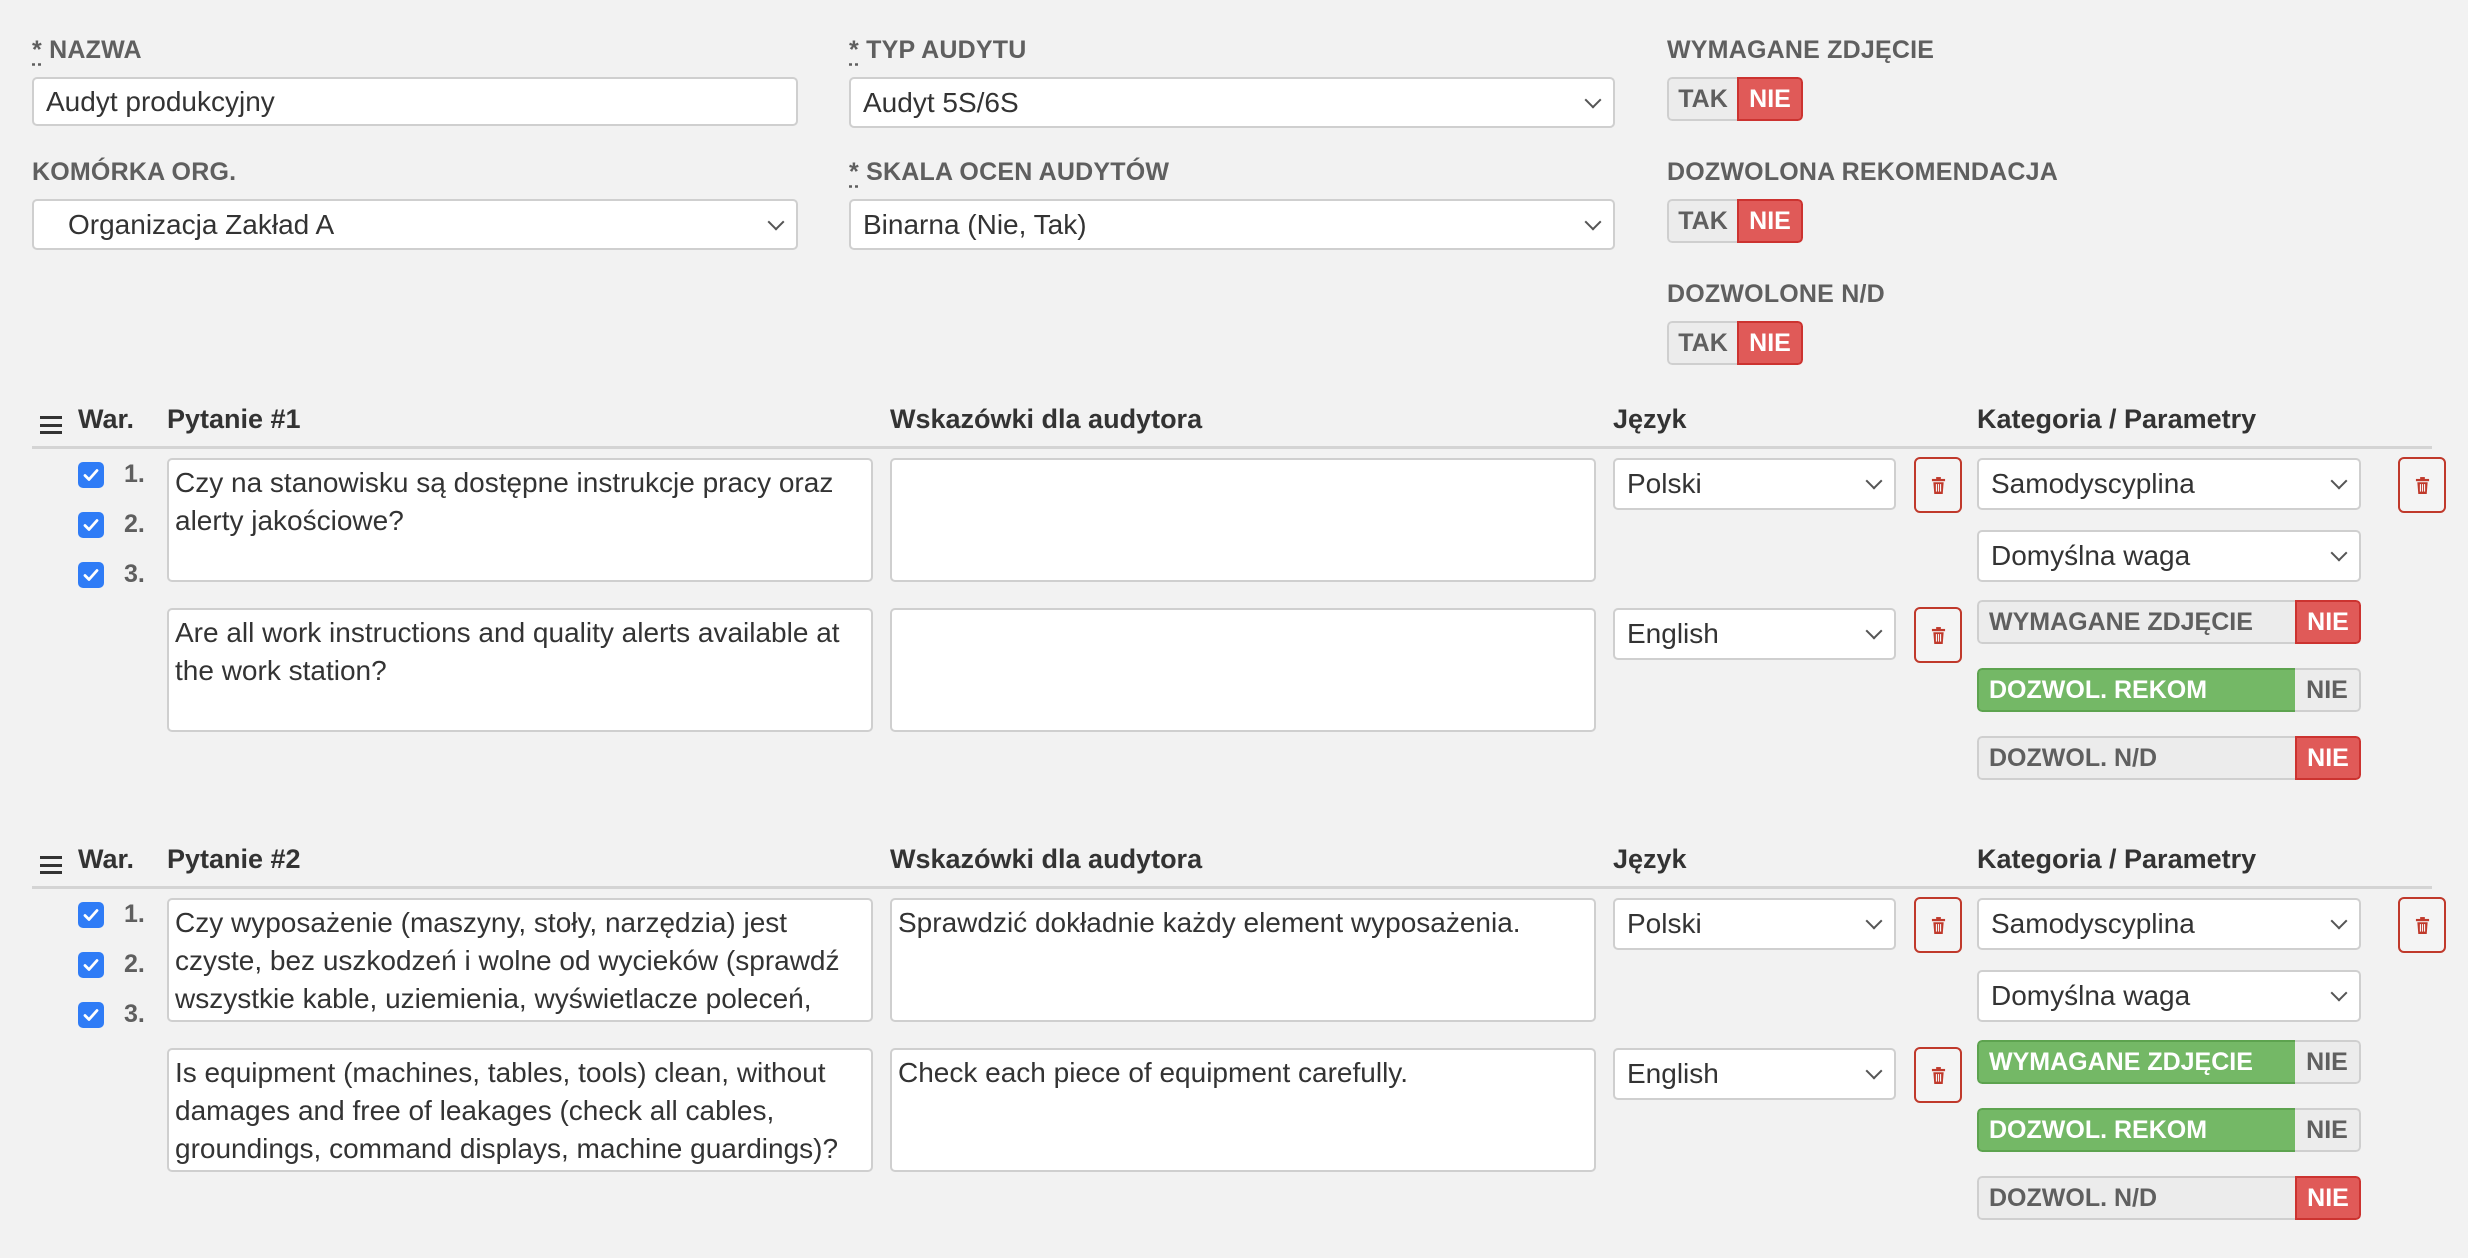 Image resolution: width=2468 pixels, height=1258 pixels. Describe the element at coordinates (234, 859) in the screenshot. I see `question-title: Pytanie #2` at that location.